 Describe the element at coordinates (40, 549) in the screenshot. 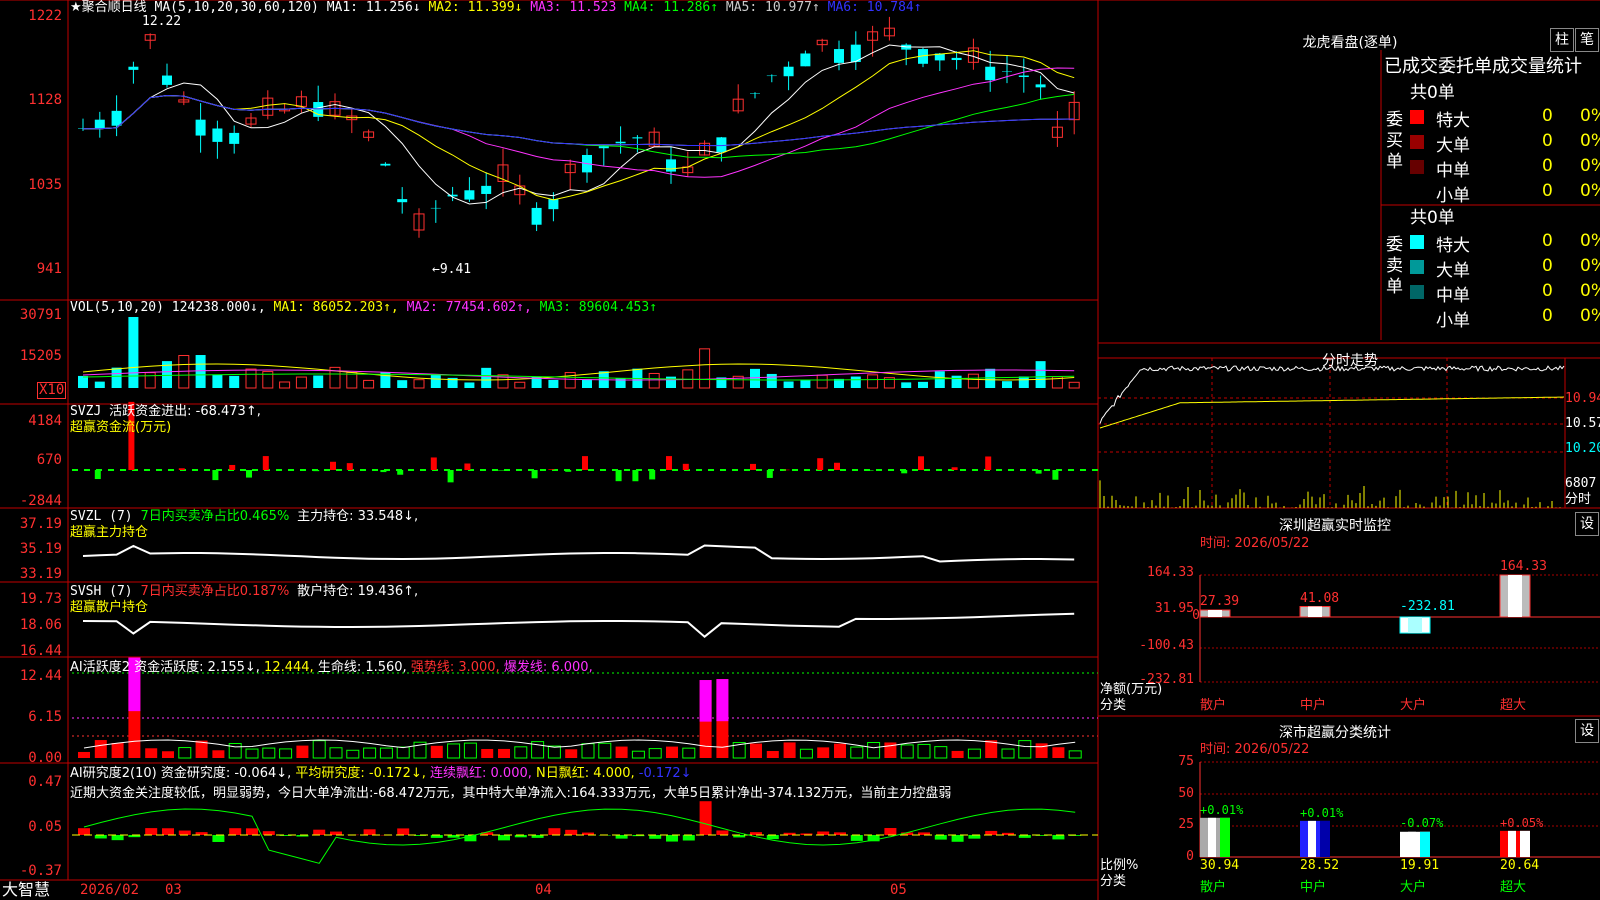

I see `svzl-y-tick: 35.19` at that location.